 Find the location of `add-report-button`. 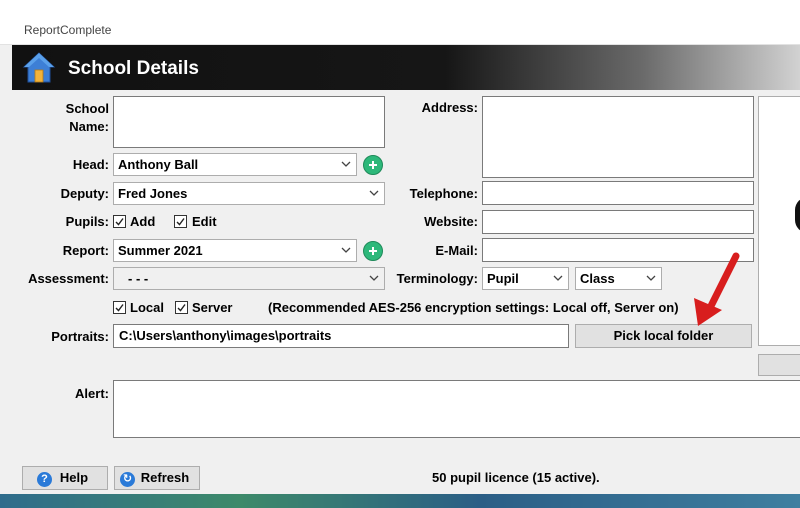

add-report-button is located at coordinates (373, 251).